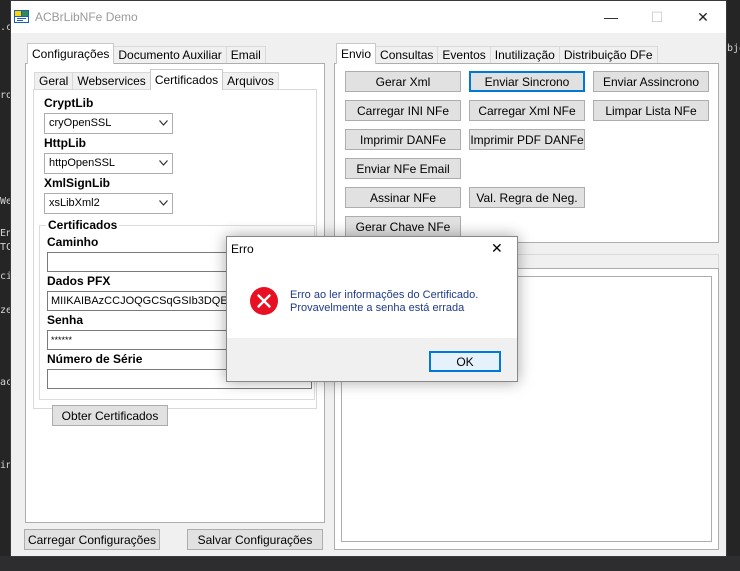  I want to click on enviar-nfe-email-button: Enviar NFe Email, so click(403, 168).